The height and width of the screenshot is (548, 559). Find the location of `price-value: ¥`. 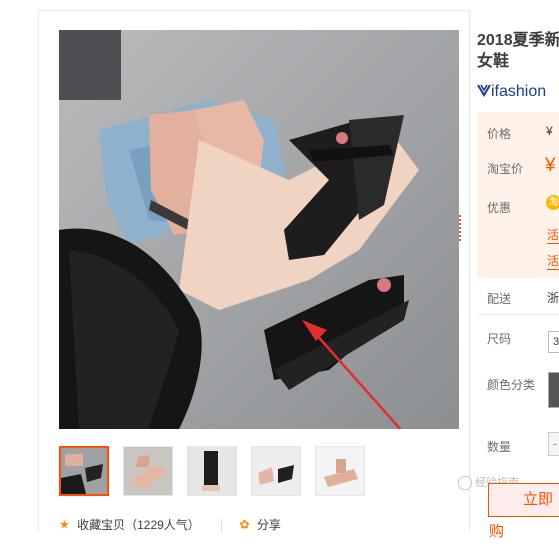

price-value: ¥ is located at coordinates (549, 131).